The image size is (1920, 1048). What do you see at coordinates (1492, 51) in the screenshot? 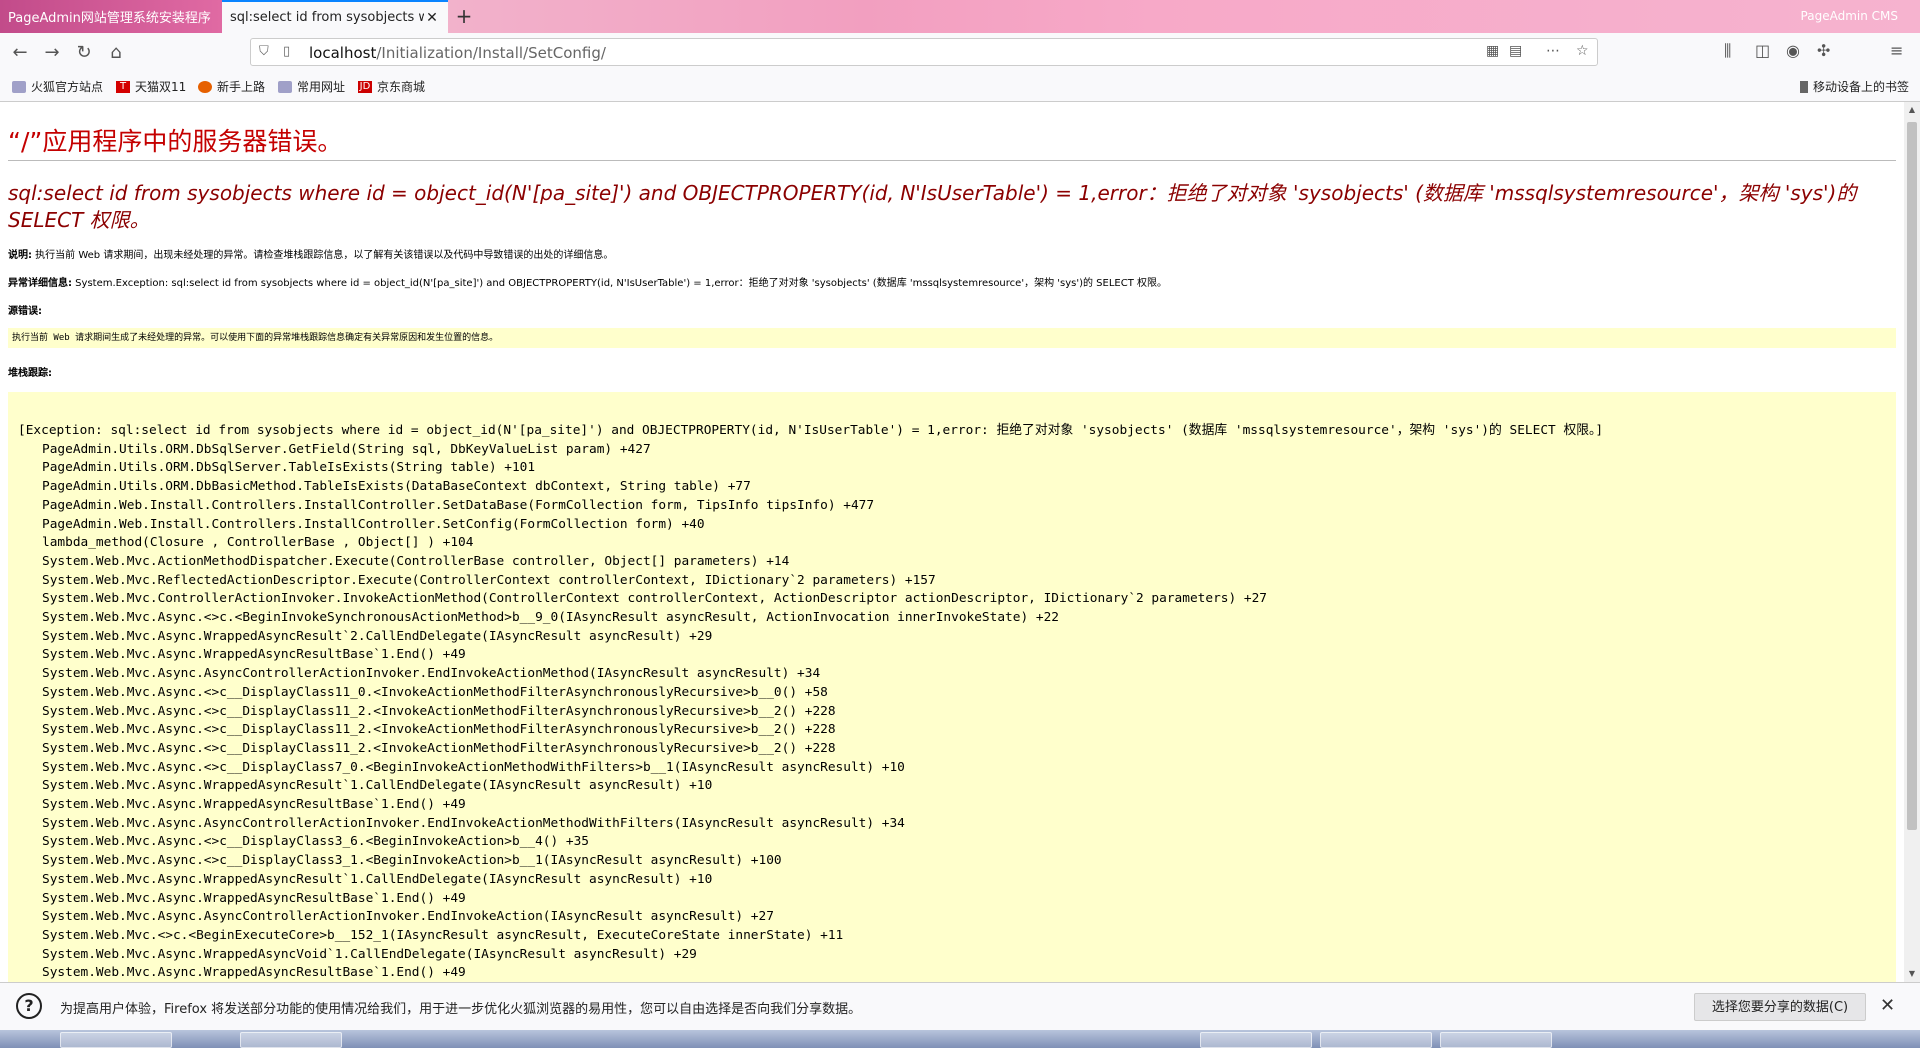
I see `qr-icon: ▦` at bounding box center [1492, 51].